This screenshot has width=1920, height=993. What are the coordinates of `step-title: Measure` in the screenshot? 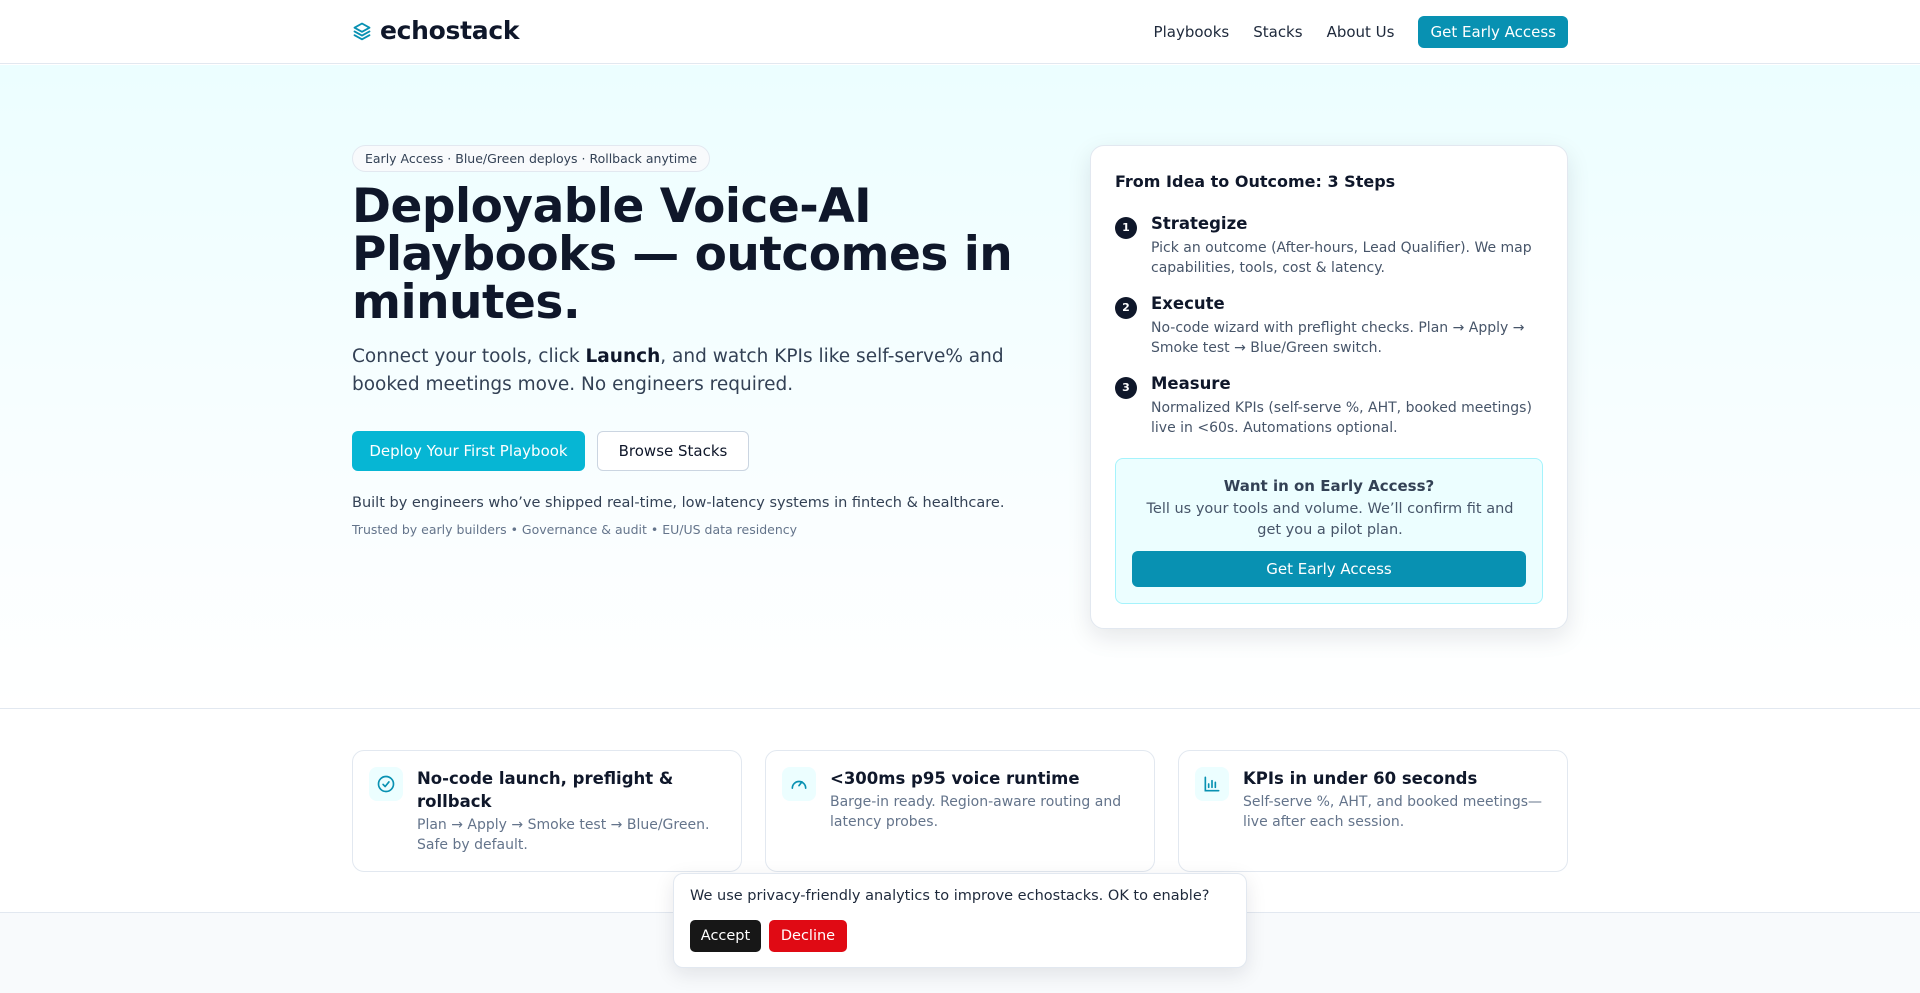 It's located at (1191, 383).